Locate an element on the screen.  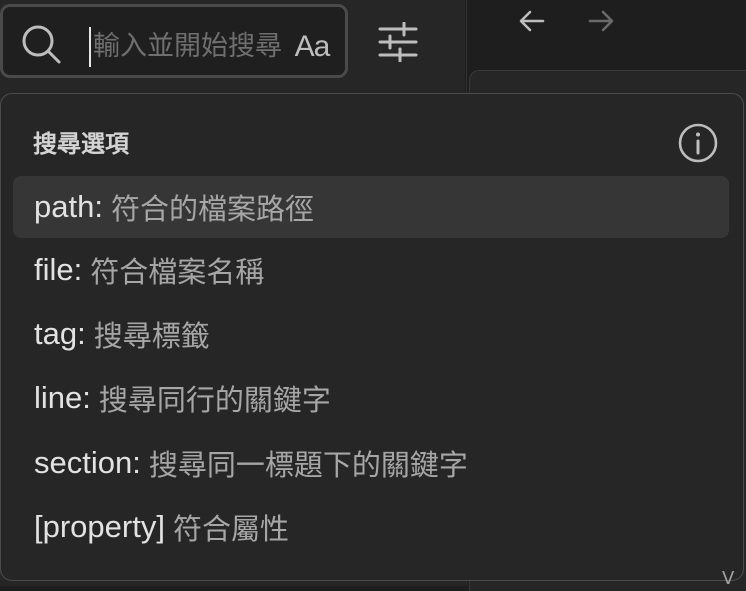
match-case-toggle: Aa is located at coordinates (312, 47).